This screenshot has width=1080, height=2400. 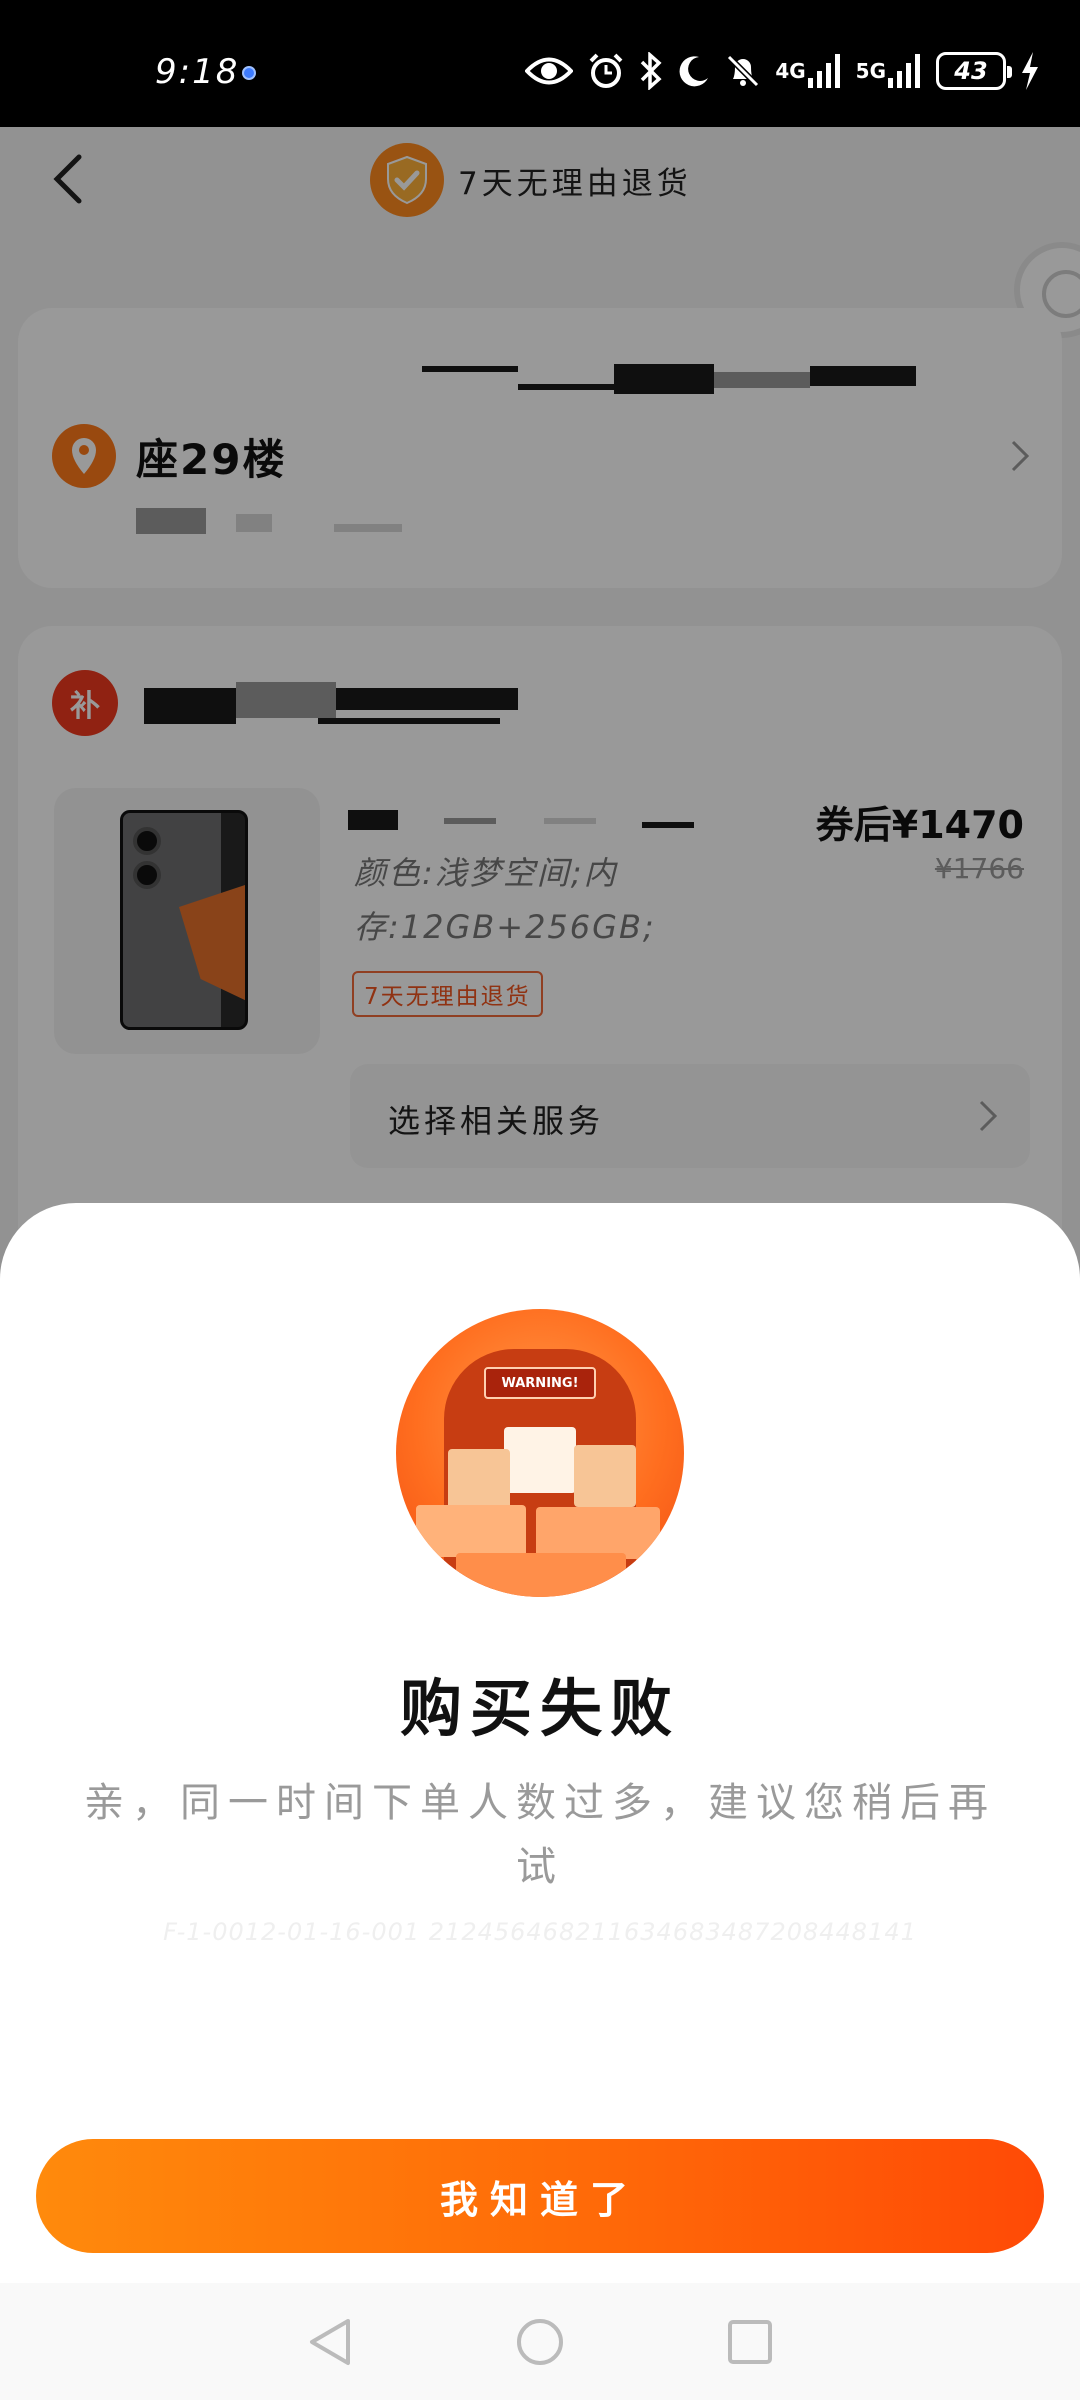 What do you see at coordinates (694, 71) in the screenshot?
I see `moon-icon` at bounding box center [694, 71].